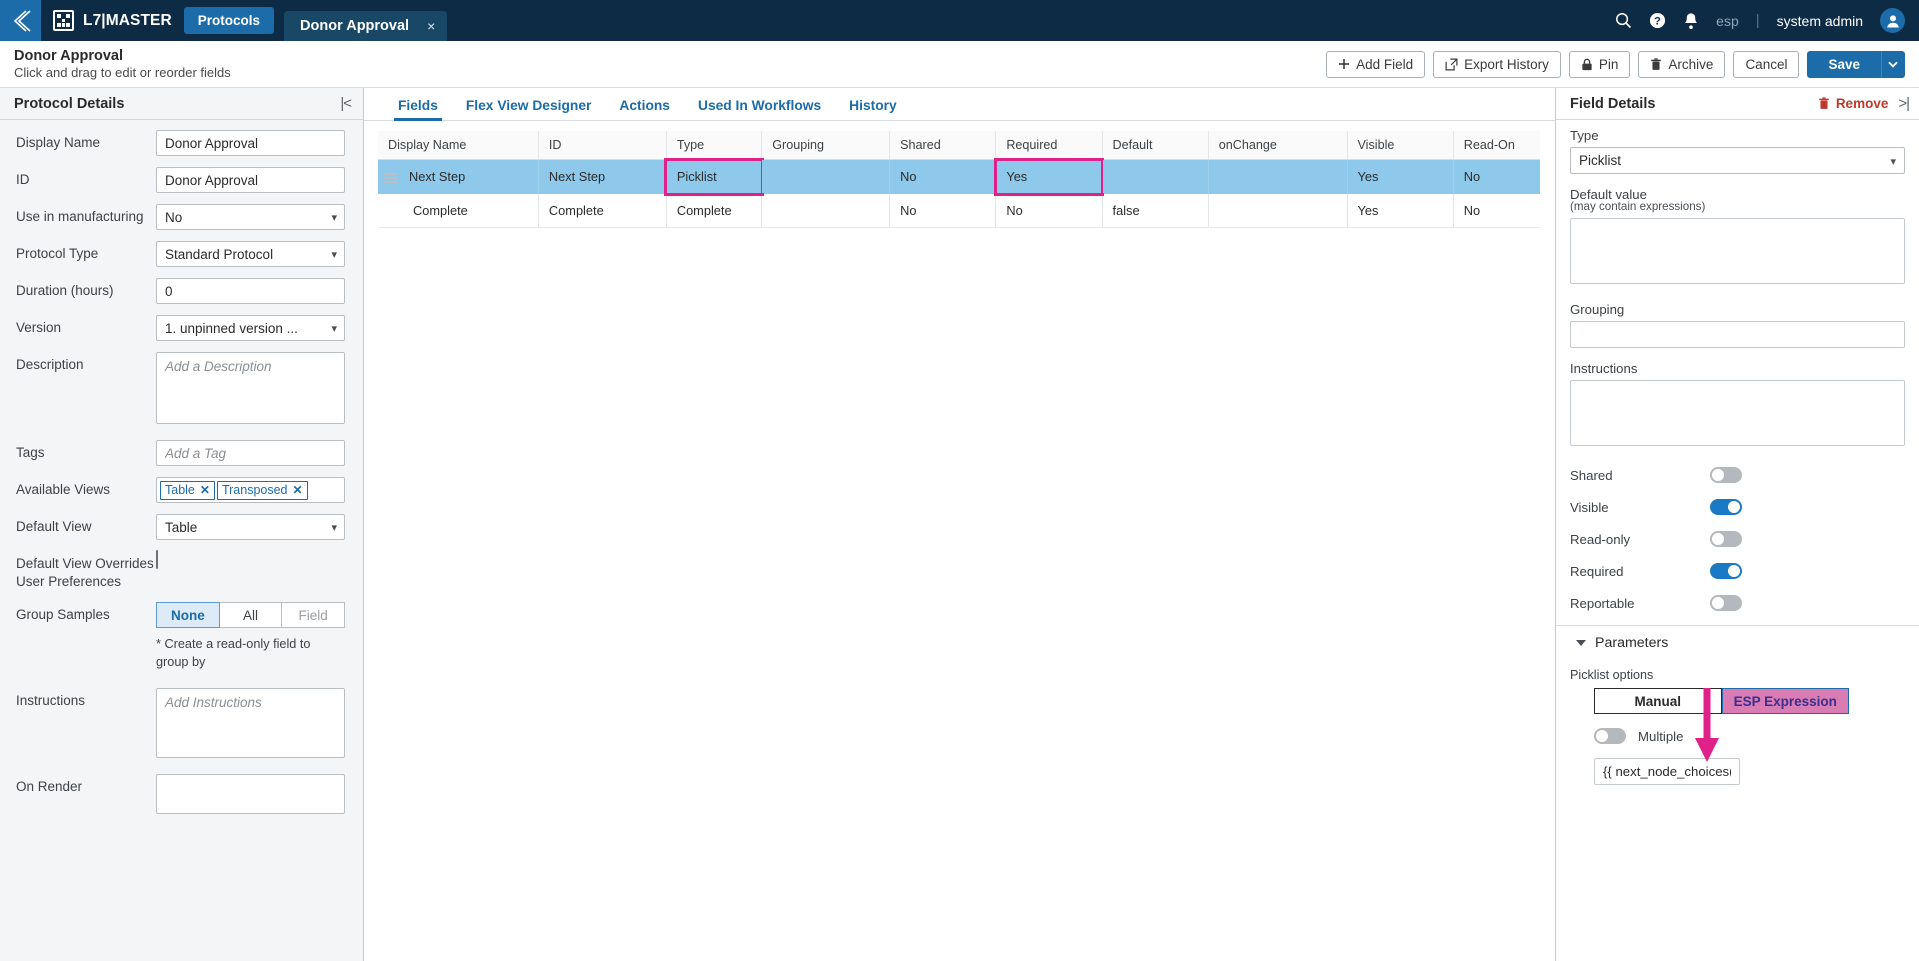  Describe the element at coordinates (759, 109) in the screenshot. I see `tab-used-in-workflows: Used In Workflows` at that location.